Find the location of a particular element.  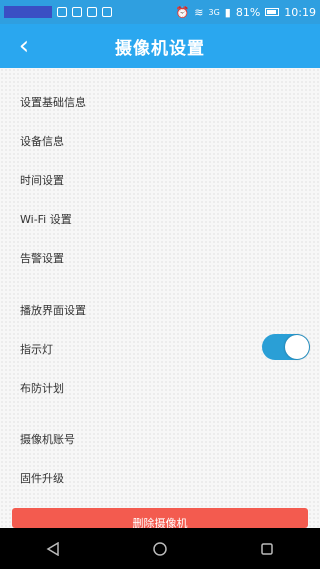

menu-item-basic-info: 设置基础信息 is located at coordinates (53, 102).